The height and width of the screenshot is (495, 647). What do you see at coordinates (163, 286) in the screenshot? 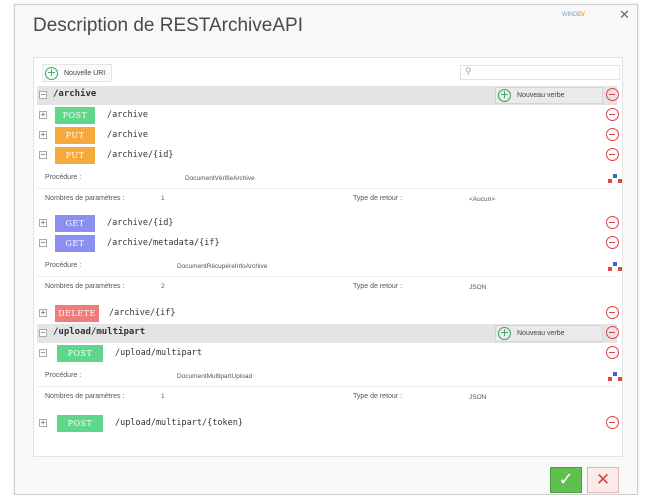
I see `params-value: 2` at bounding box center [163, 286].